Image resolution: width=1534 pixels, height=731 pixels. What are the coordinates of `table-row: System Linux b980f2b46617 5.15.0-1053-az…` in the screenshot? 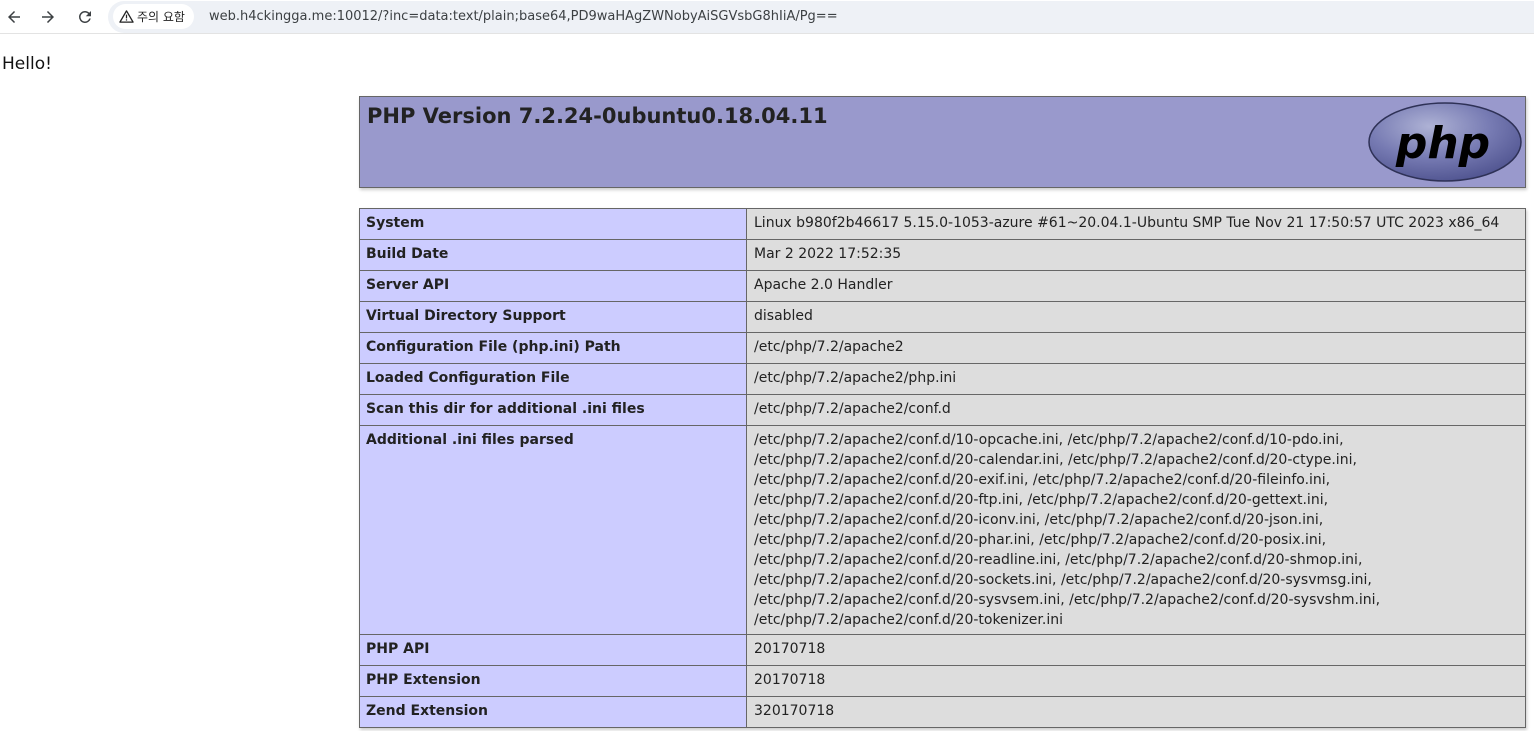 It's located at (942, 224).